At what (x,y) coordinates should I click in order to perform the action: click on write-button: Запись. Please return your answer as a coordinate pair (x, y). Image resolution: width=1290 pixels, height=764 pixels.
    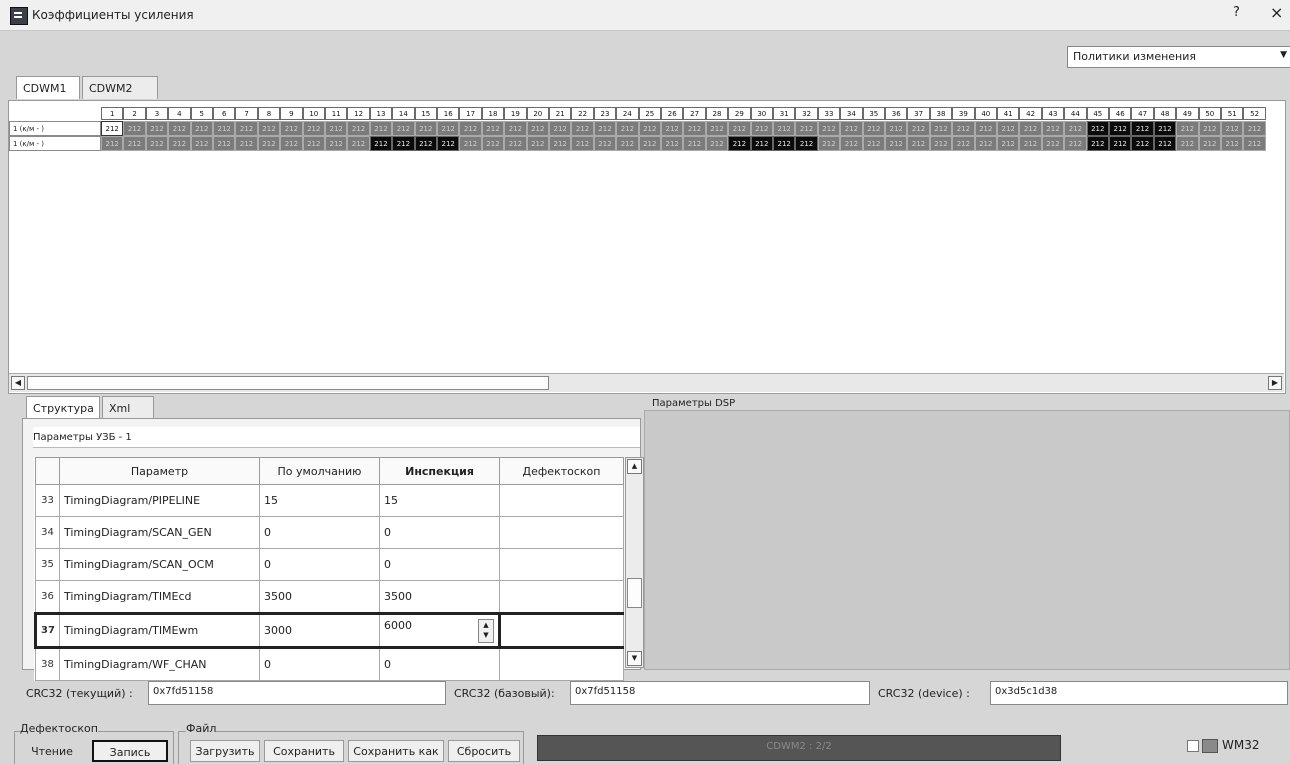
    Looking at the image, I should click on (130, 751).